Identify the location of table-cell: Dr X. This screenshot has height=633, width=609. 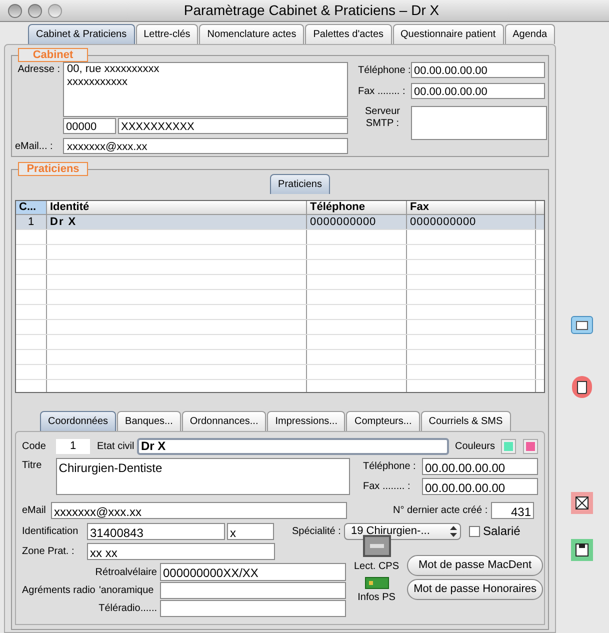
(177, 222).